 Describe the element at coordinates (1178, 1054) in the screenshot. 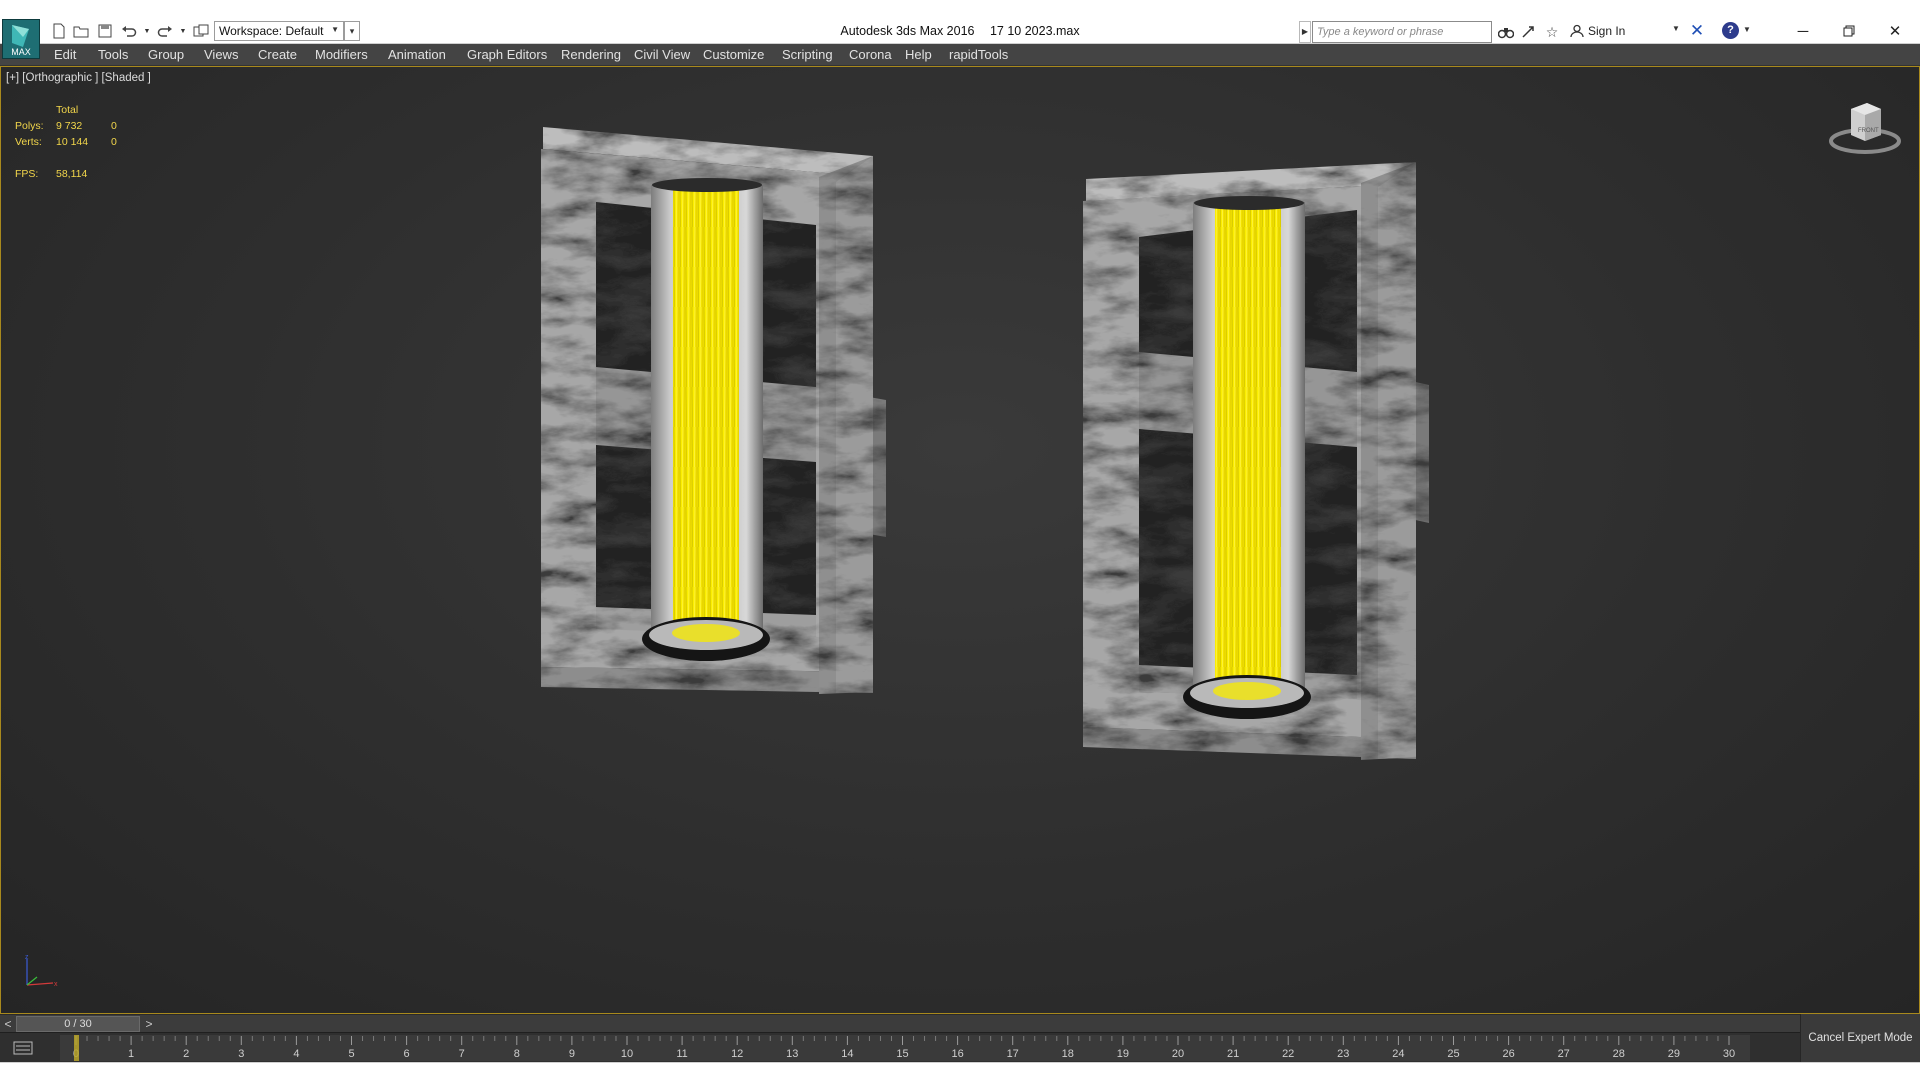

I see `frame-label: 20` at that location.